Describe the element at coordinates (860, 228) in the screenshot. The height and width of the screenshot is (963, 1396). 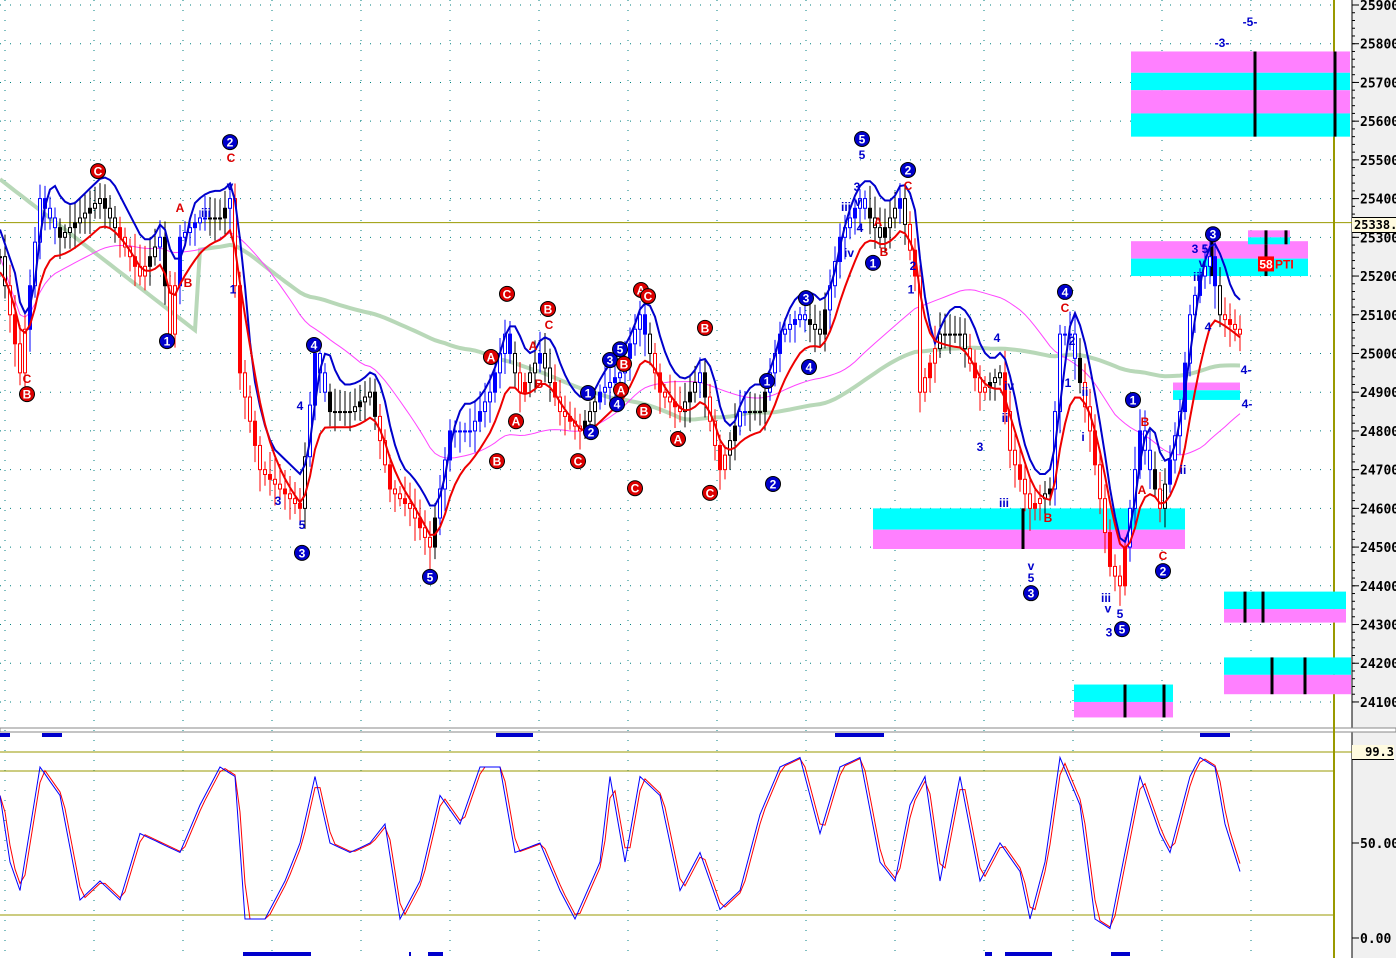
I see `wave-label: 4` at that location.